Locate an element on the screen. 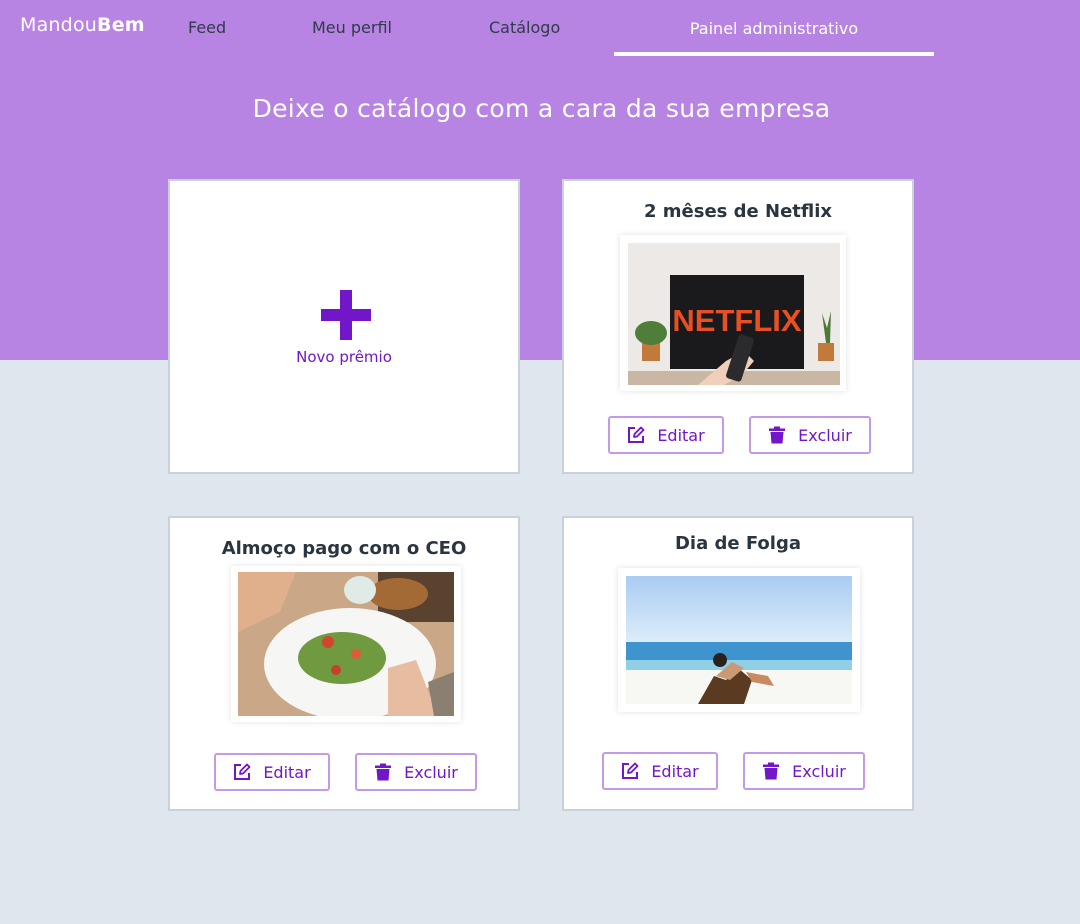 The width and height of the screenshot is (1080, 924). prize-title: 2 mêses de Netflix is located at coordinates (737, 211).